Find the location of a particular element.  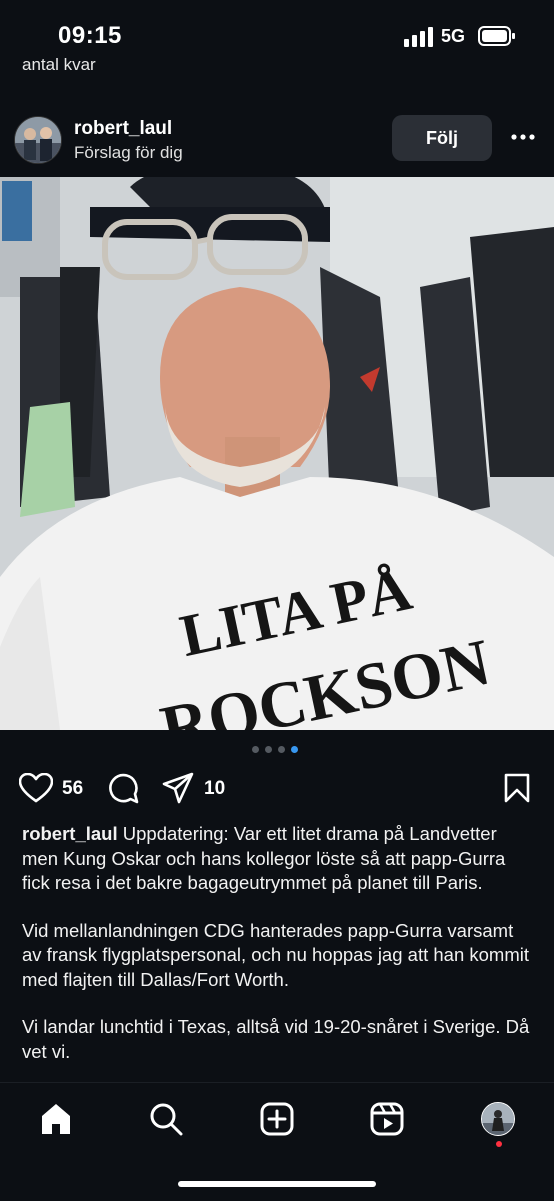

profile-avatar is located at coordinates (498, 1119).